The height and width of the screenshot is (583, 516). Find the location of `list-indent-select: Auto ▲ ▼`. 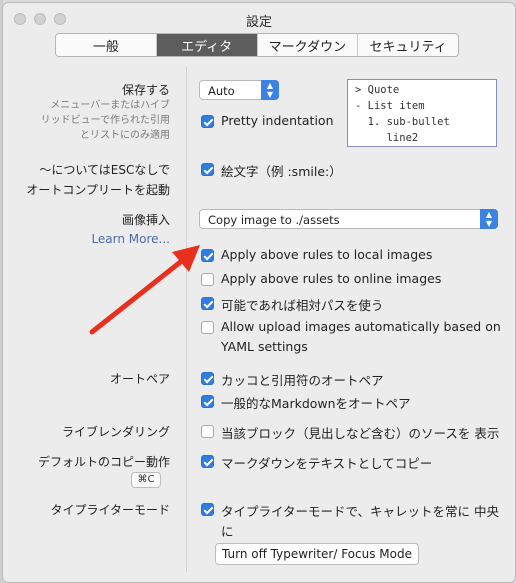

list-indent-select: Auto ▲ ▼ is located at coordinates (239, 90).